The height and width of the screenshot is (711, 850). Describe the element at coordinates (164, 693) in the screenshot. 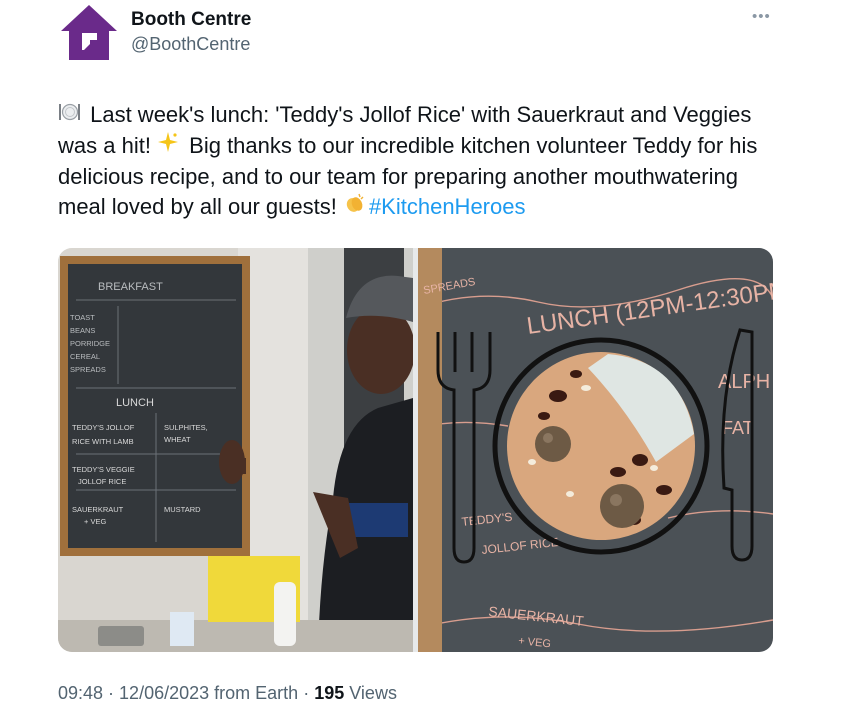

I see `post-date: 12/06/2023` at that location.